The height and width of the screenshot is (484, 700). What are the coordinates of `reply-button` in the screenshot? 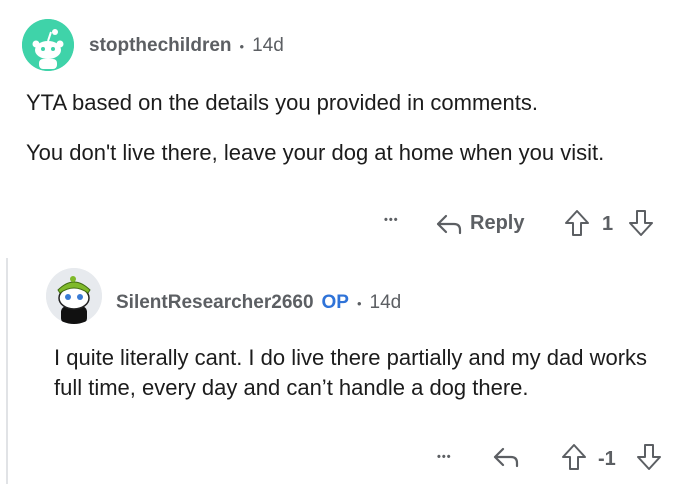 It's located at (506, 457).